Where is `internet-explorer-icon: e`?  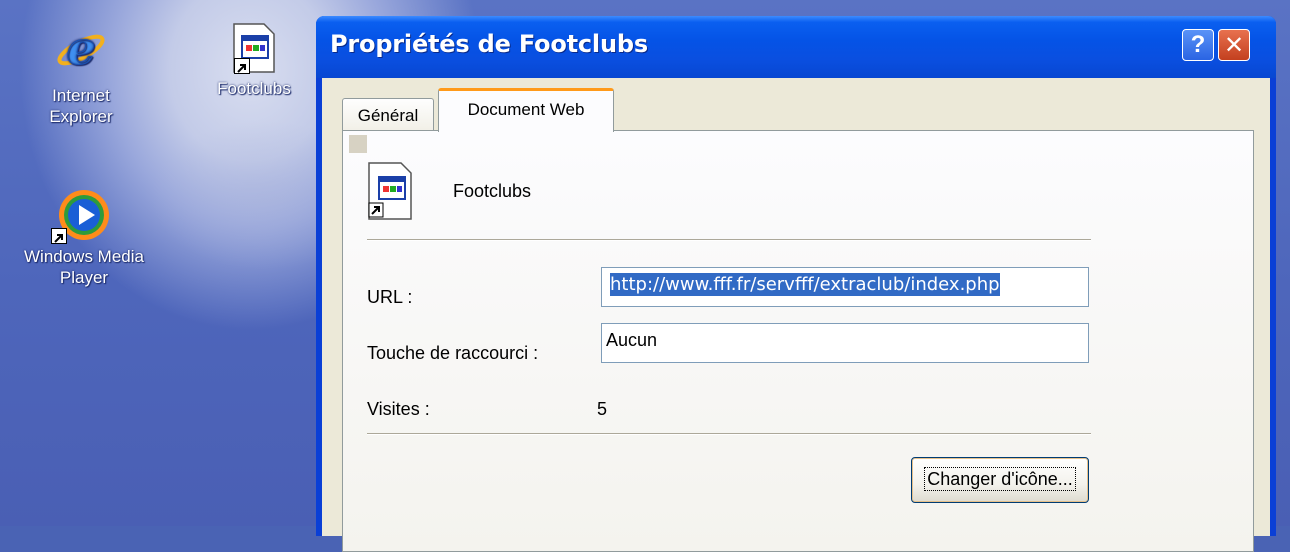
internet-explorer-icon: e is located at coordinates (81, 48).